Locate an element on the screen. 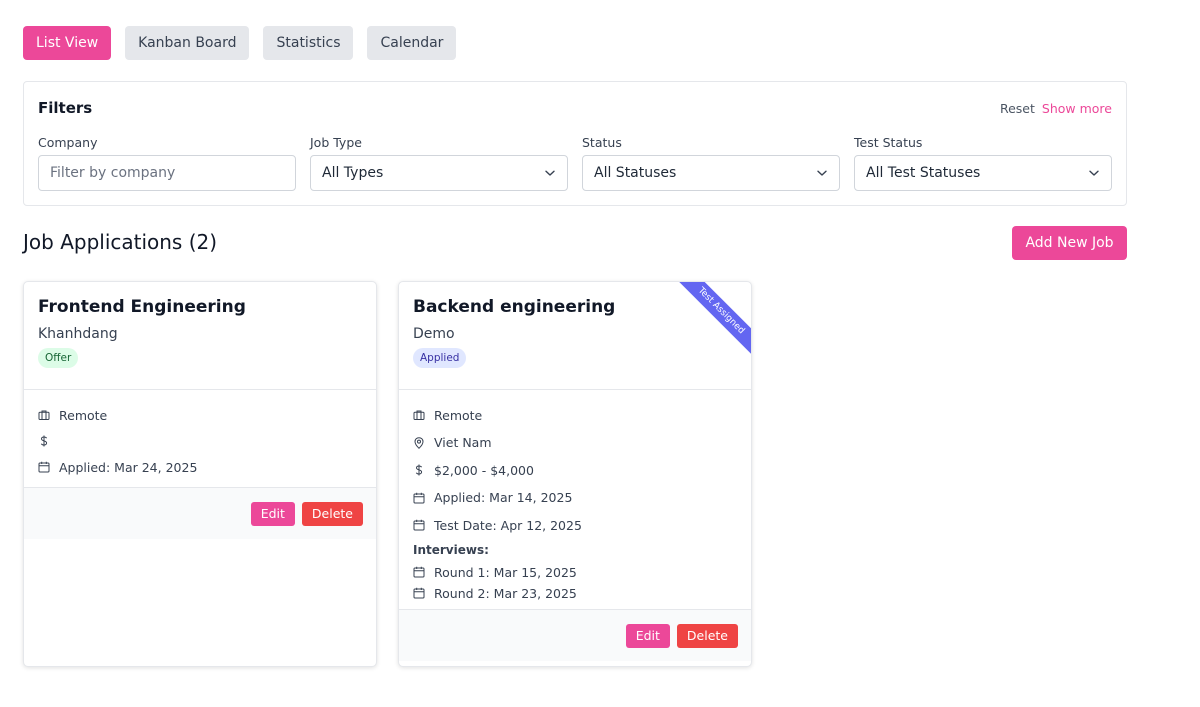  test-date: Test Date: Apr 12, 2025 is located at coordinates (508, 525).